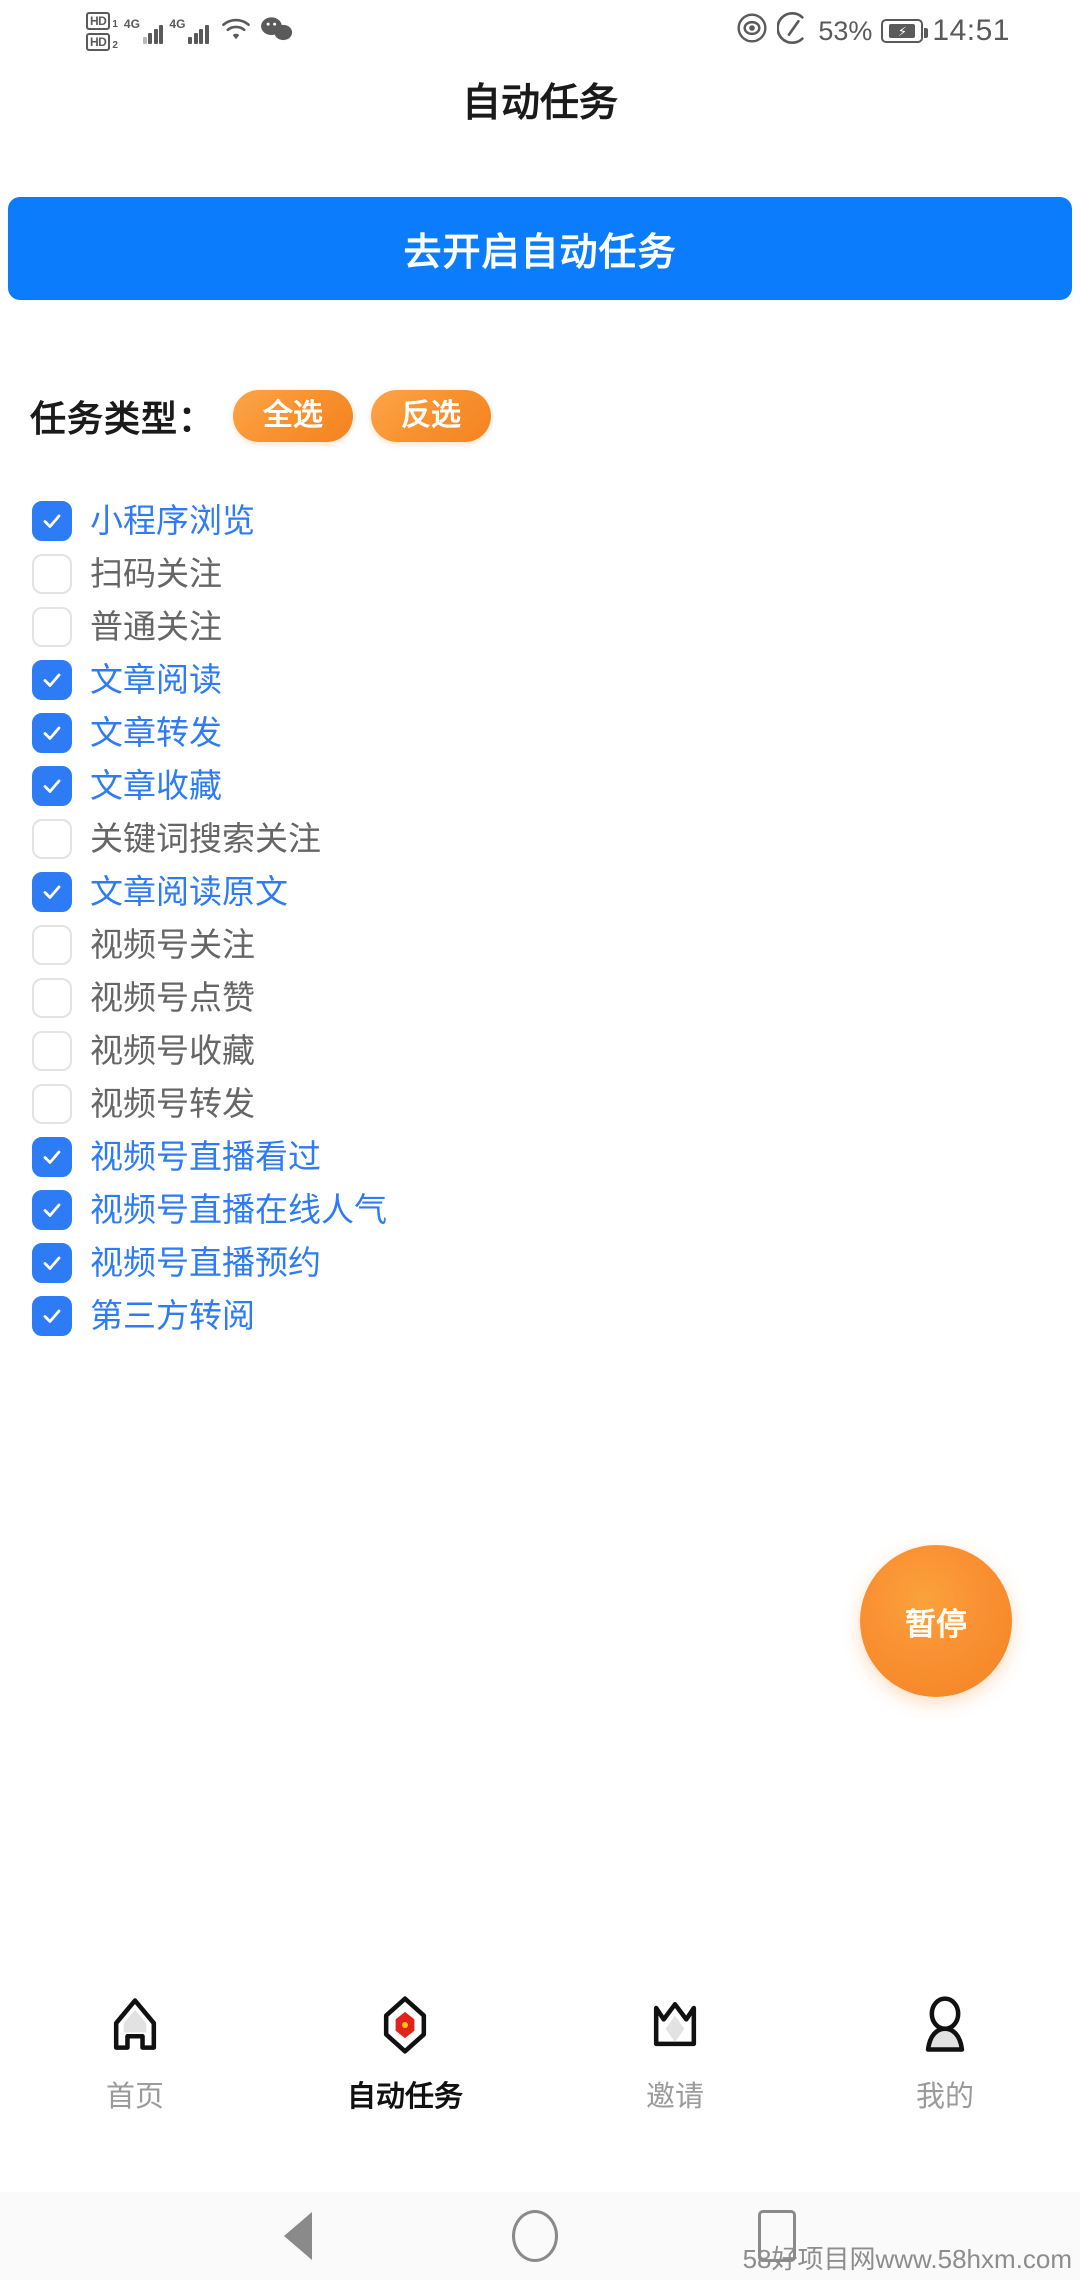 The image size is (1080, 2280). What do you see at coordinates (752, 31) in the screenshot?
I see `eye-icon` at bounding box center [752, 31].